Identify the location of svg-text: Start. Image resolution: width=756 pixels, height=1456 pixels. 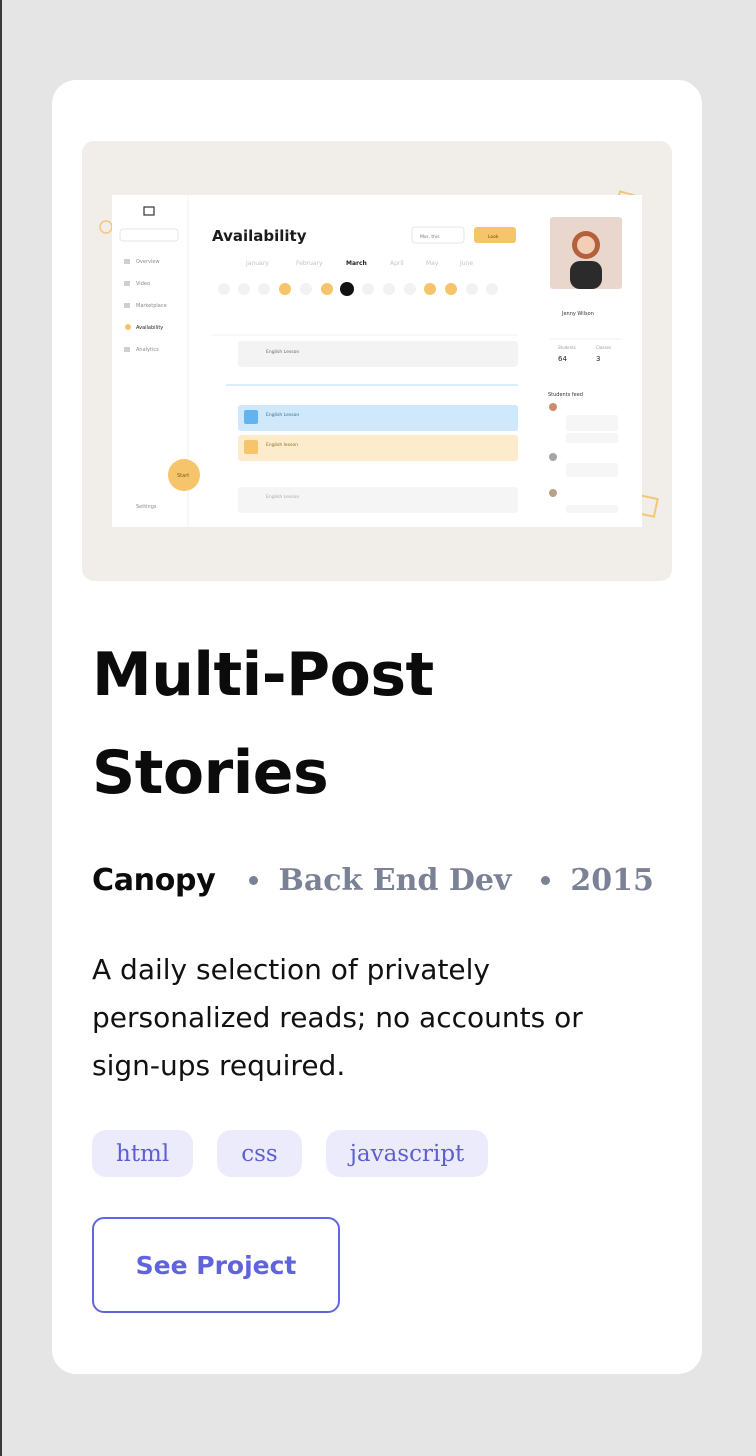
(183, 476).